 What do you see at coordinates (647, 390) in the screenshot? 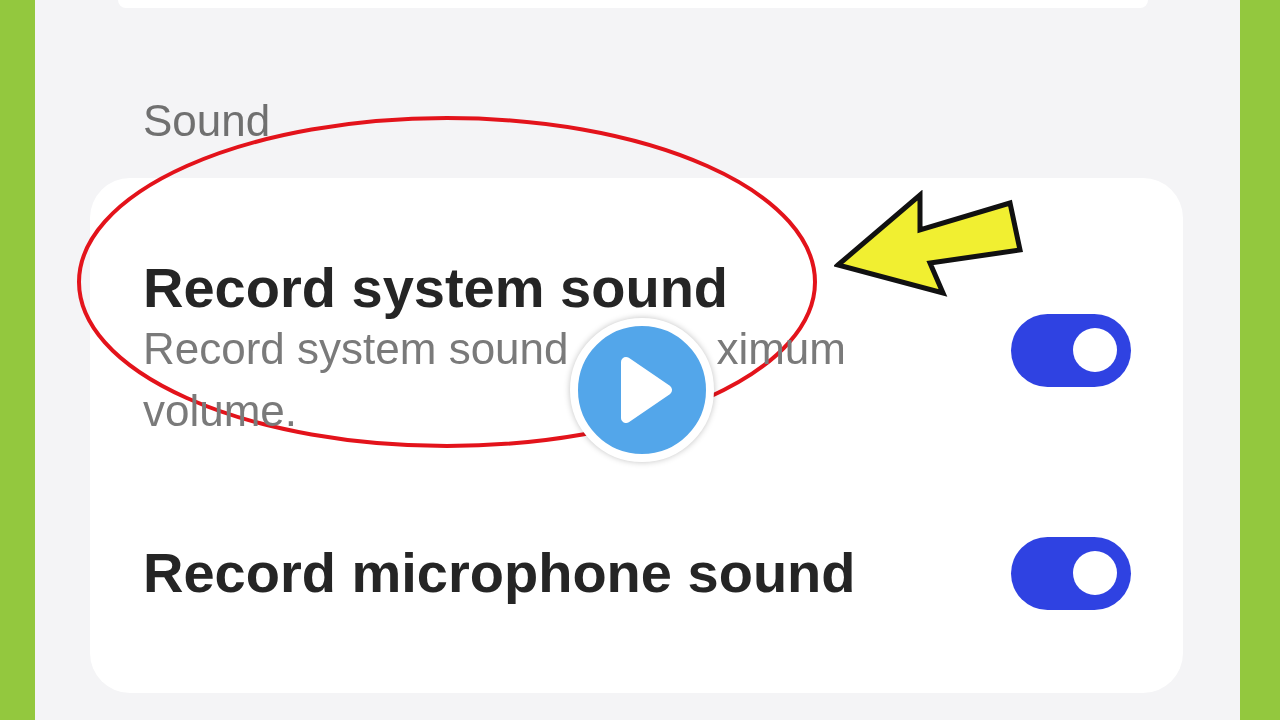
I see `play-icon` at bounding box center [647, 390].